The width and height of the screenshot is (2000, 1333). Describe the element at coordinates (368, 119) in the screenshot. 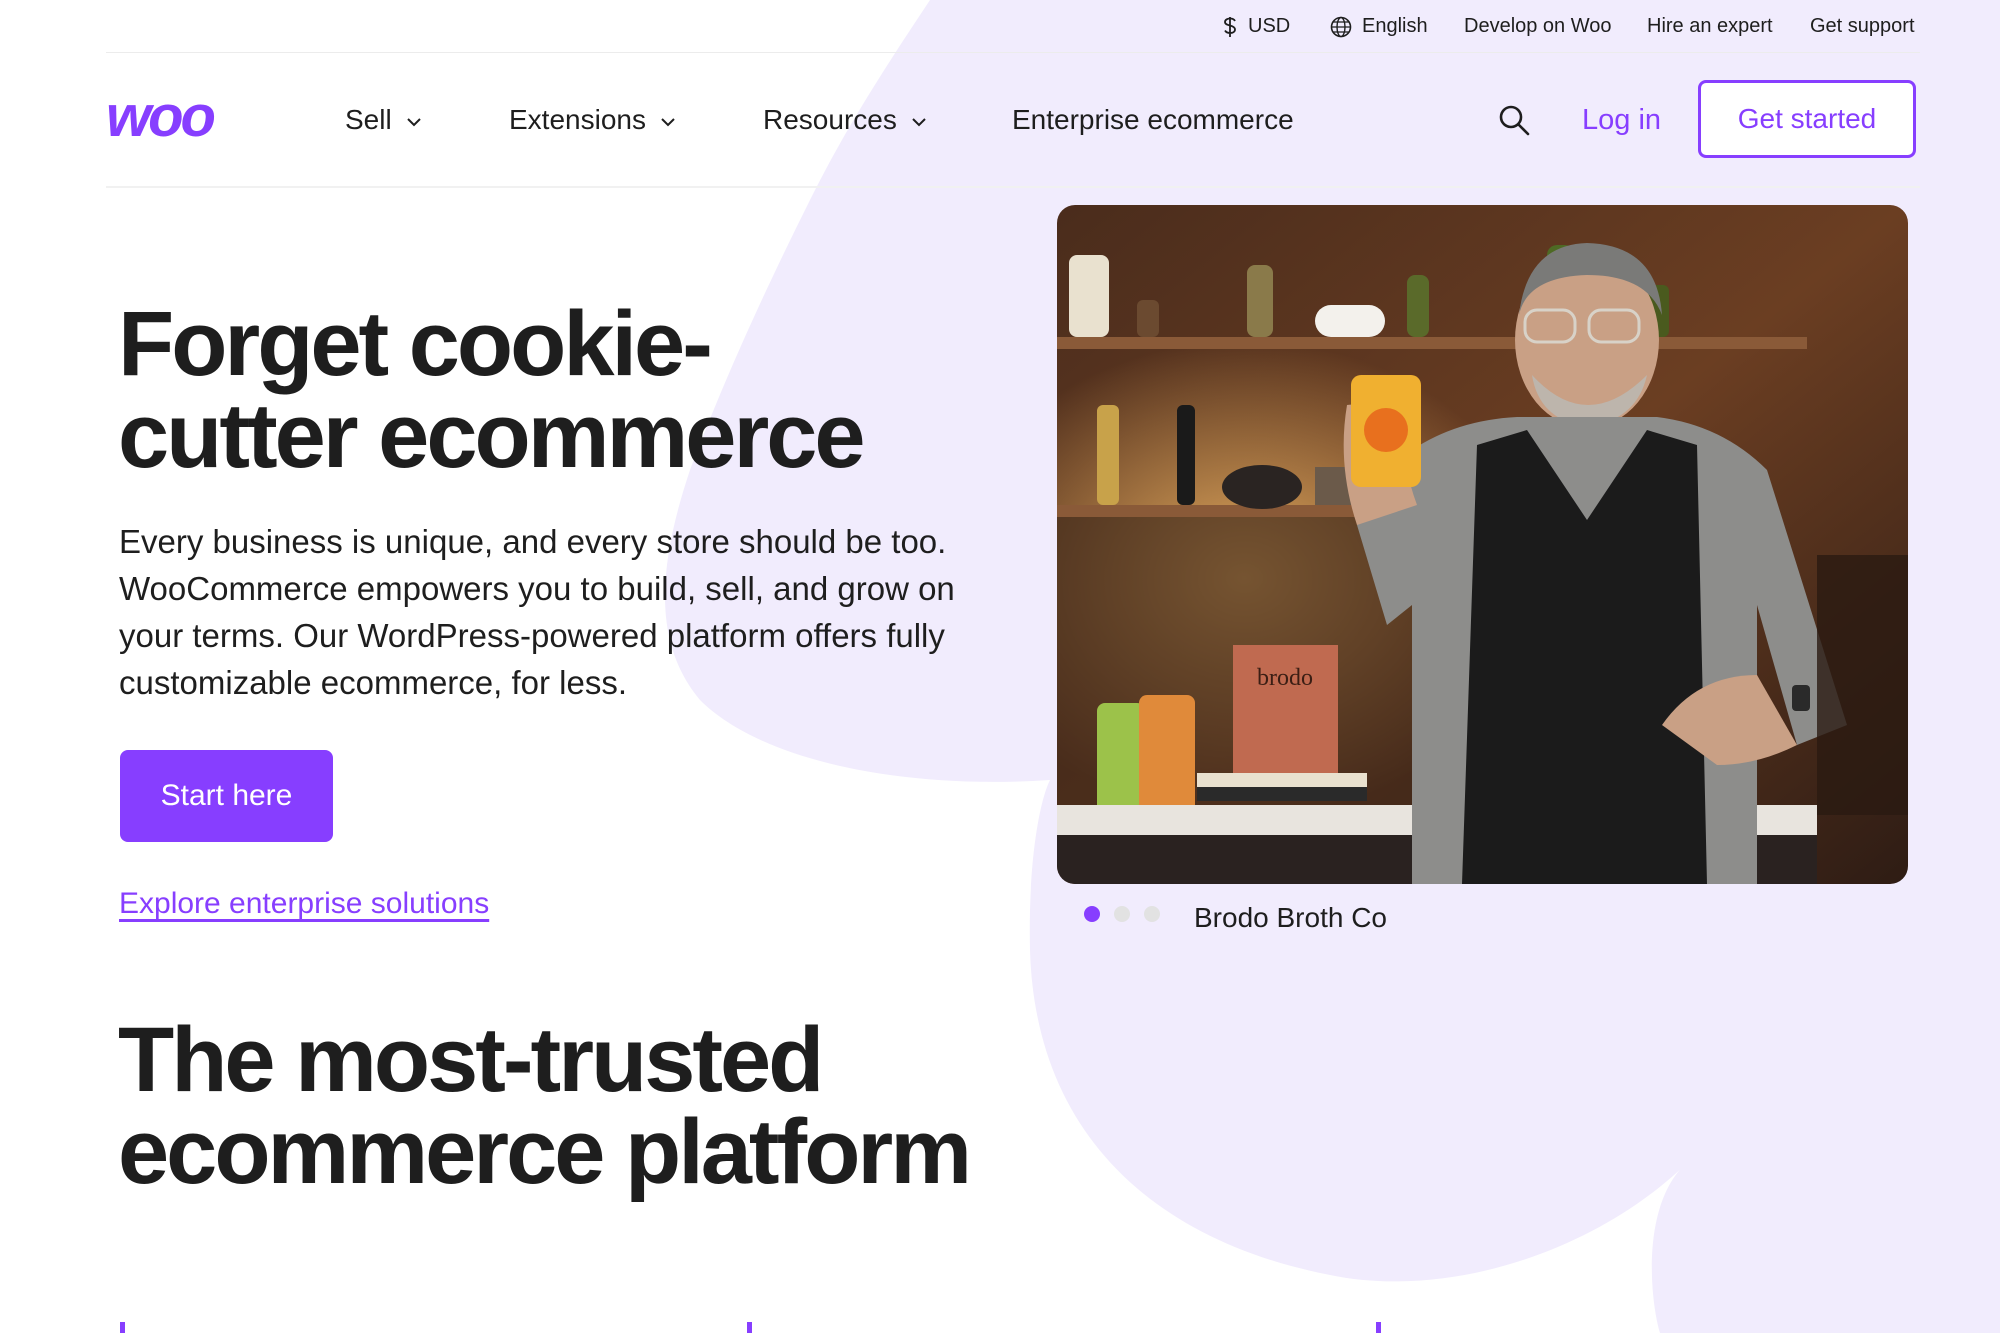

I see `nav-sell-label: Sell` at that location.